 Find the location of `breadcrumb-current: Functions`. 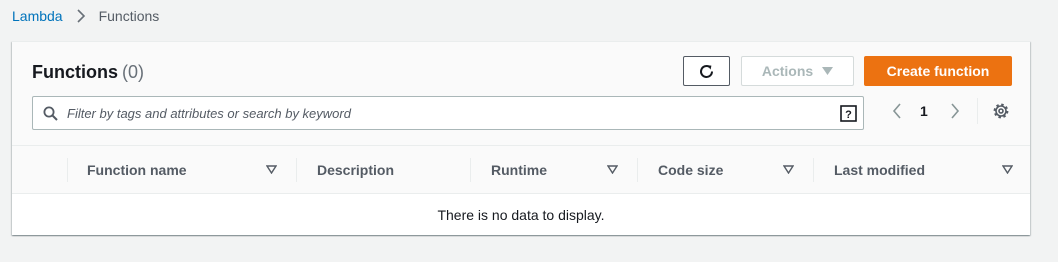

breadcrumb-current: Functions is located at coordinates (129, 16).